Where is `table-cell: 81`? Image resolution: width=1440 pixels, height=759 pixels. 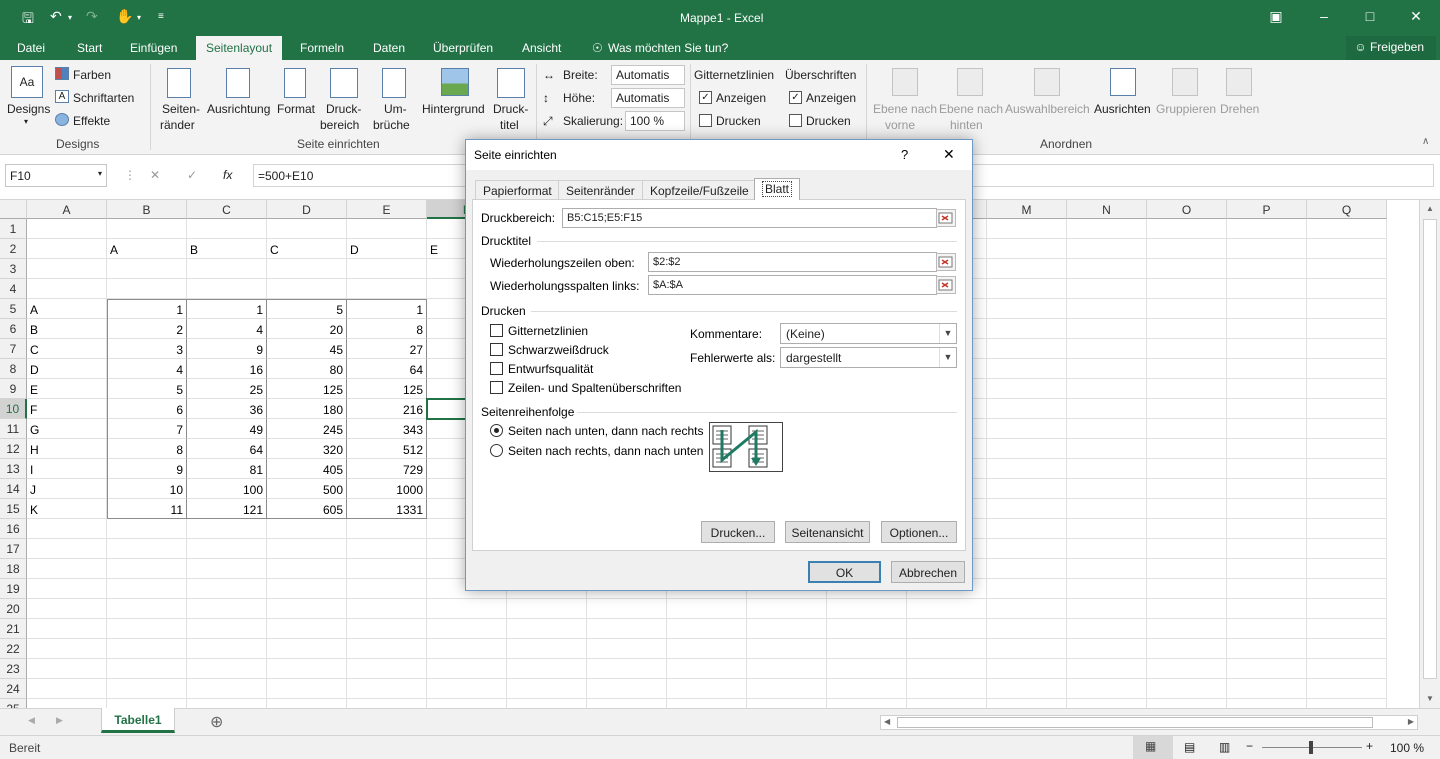 table-cell: 81 is located at coordinates (227, 469).